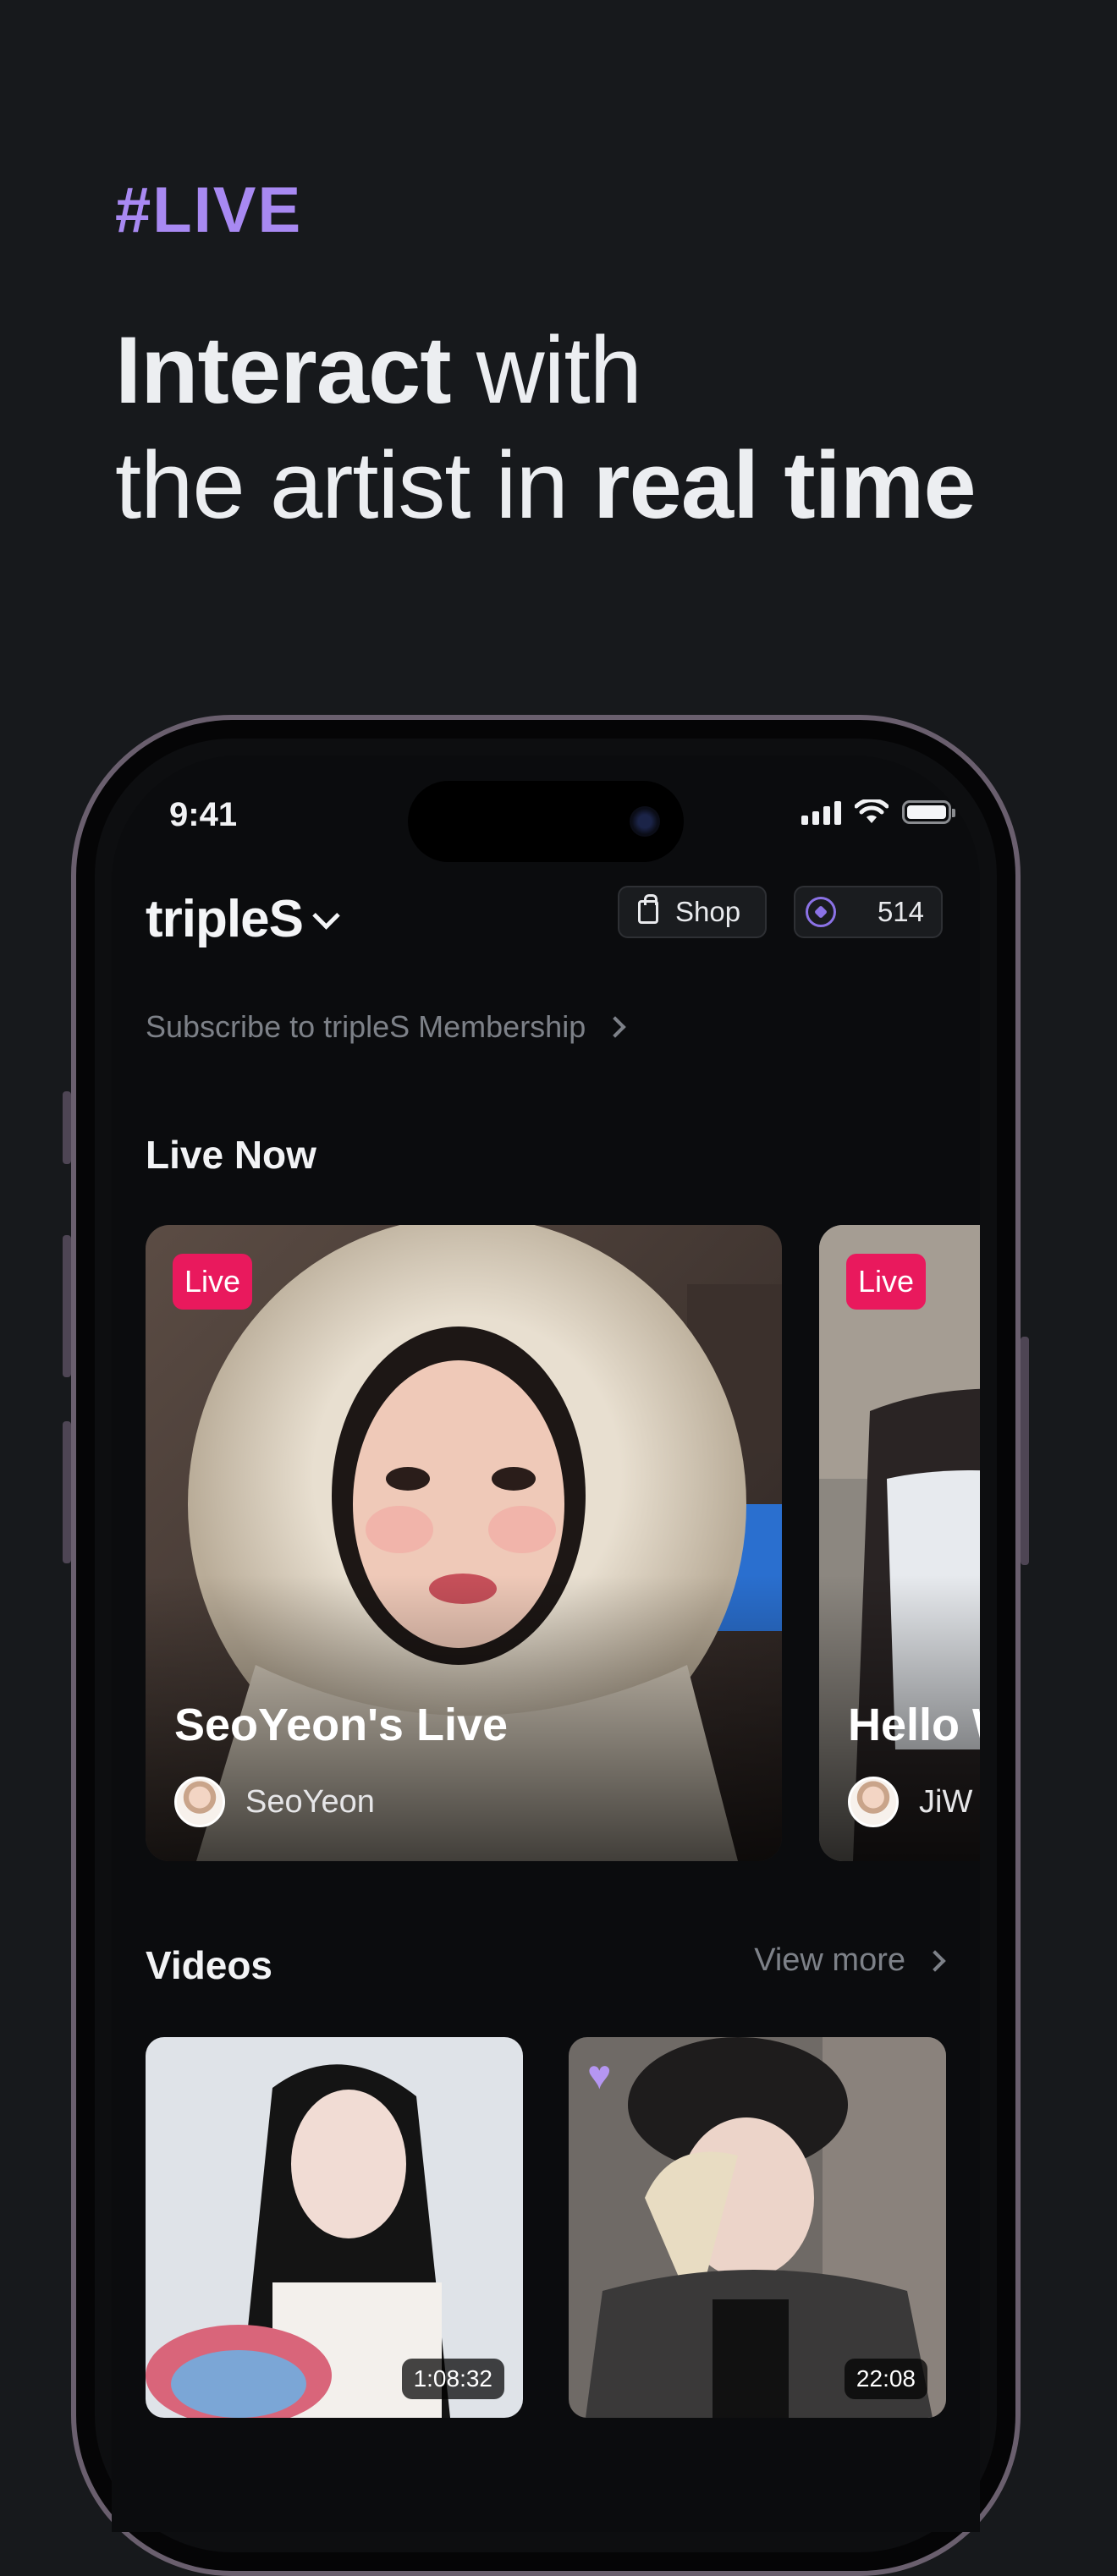  Describe the element at coordinates (1025, 1451) in the screenshot. I see `phone-side-button-power` at that location.